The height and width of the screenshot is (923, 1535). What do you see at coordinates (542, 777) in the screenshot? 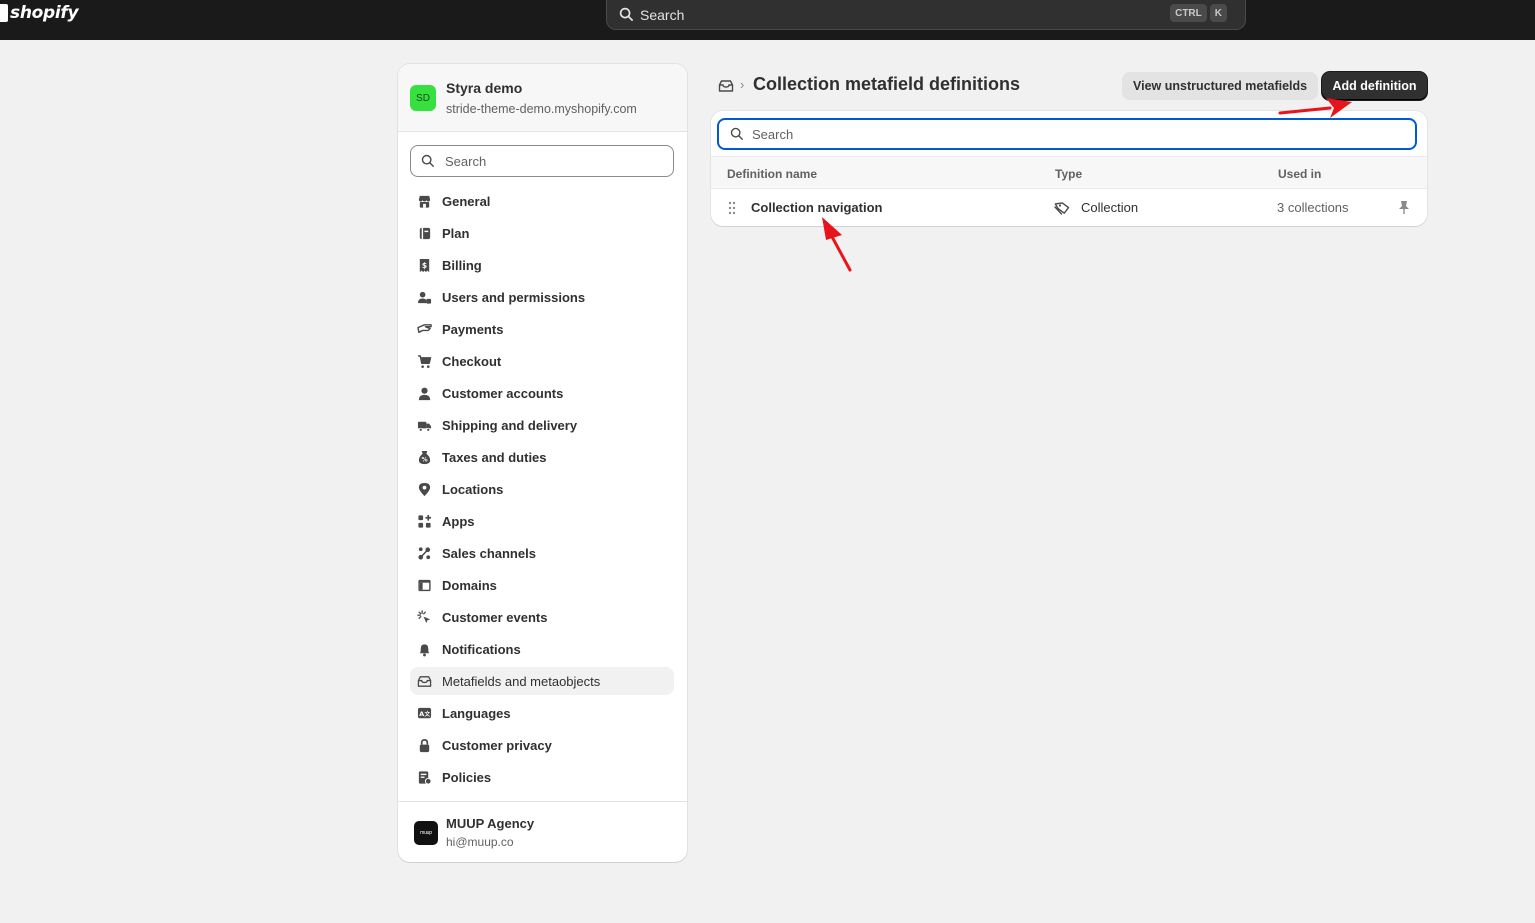
I see `sidebar-item-policies: Policies` at bounding box center [542, 777].